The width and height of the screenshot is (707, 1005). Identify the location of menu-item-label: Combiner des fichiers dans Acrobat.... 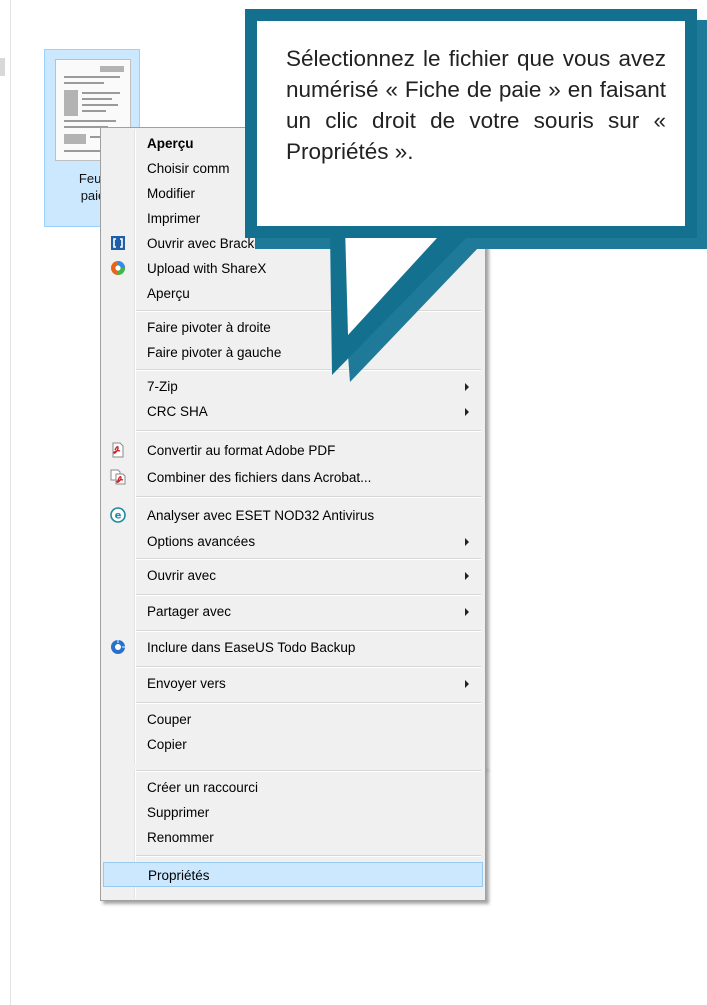
(259, 477).